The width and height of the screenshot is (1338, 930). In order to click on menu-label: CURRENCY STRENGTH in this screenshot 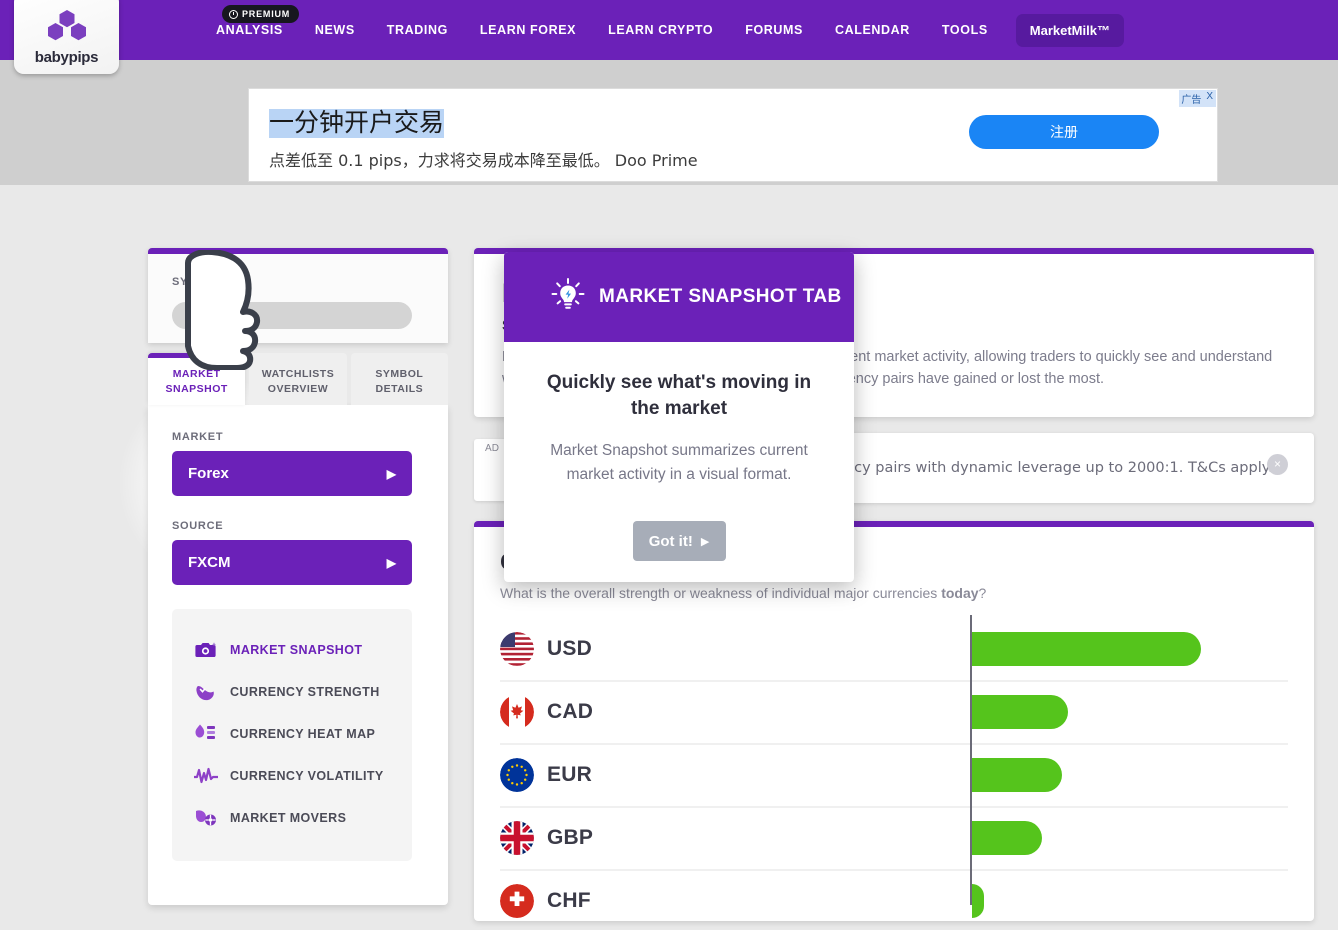, I will do `click(305, 692)`.